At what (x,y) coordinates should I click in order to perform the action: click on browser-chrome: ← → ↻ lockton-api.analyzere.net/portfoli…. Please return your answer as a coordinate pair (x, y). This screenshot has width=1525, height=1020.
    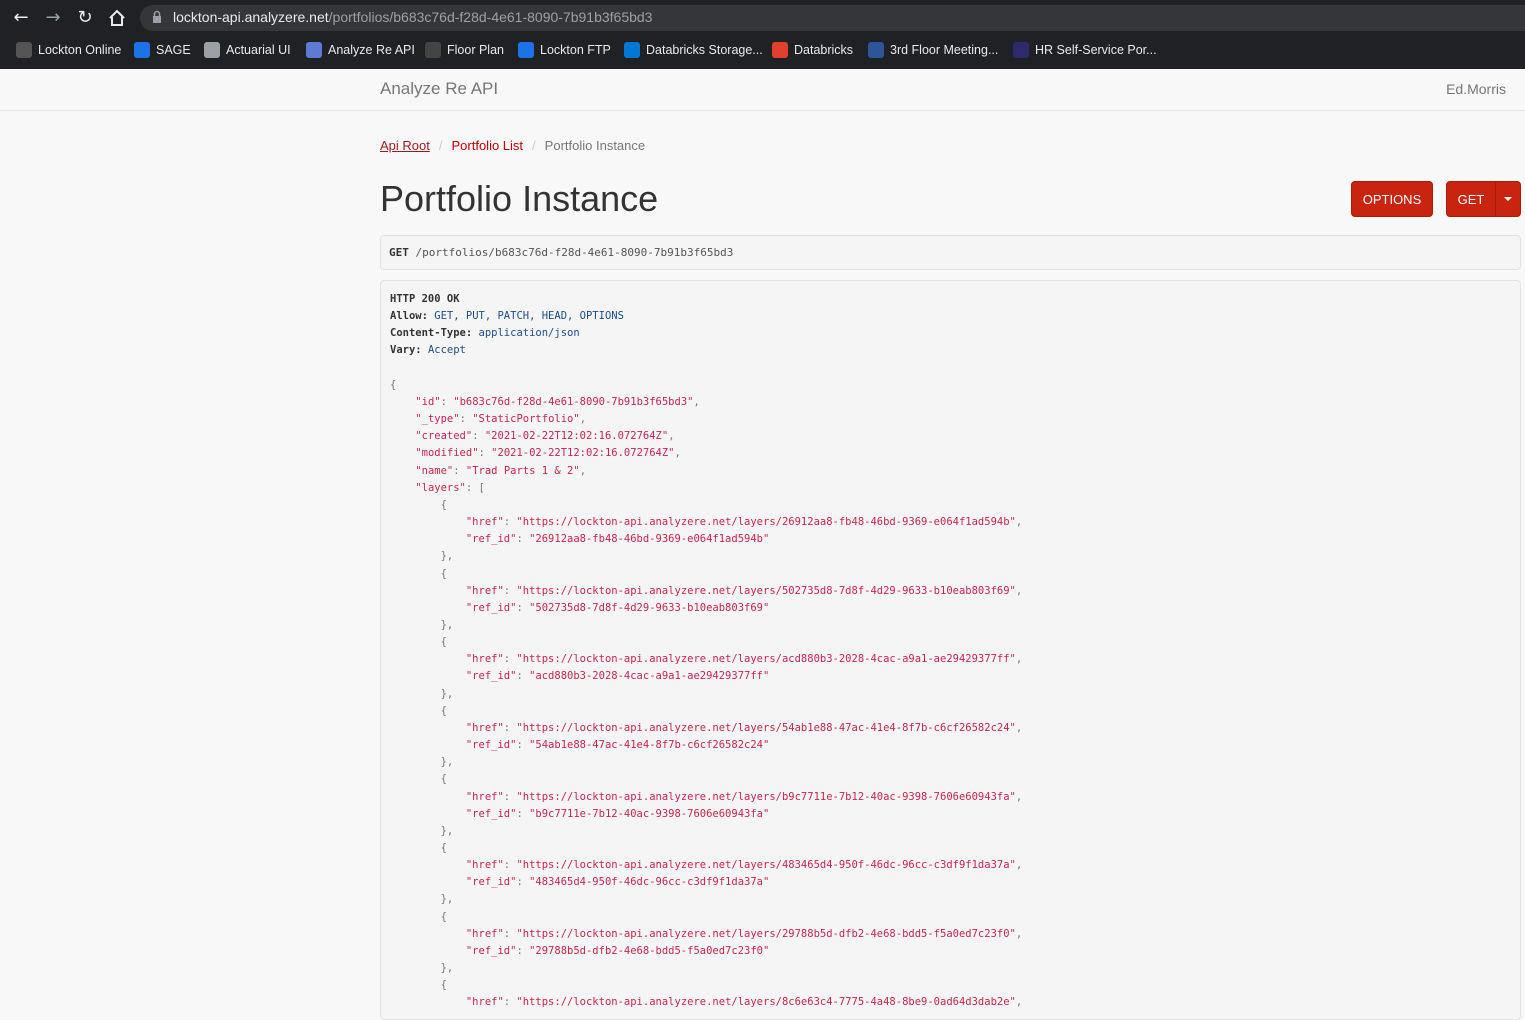
    Looking at the image, I should click on (762, 34).